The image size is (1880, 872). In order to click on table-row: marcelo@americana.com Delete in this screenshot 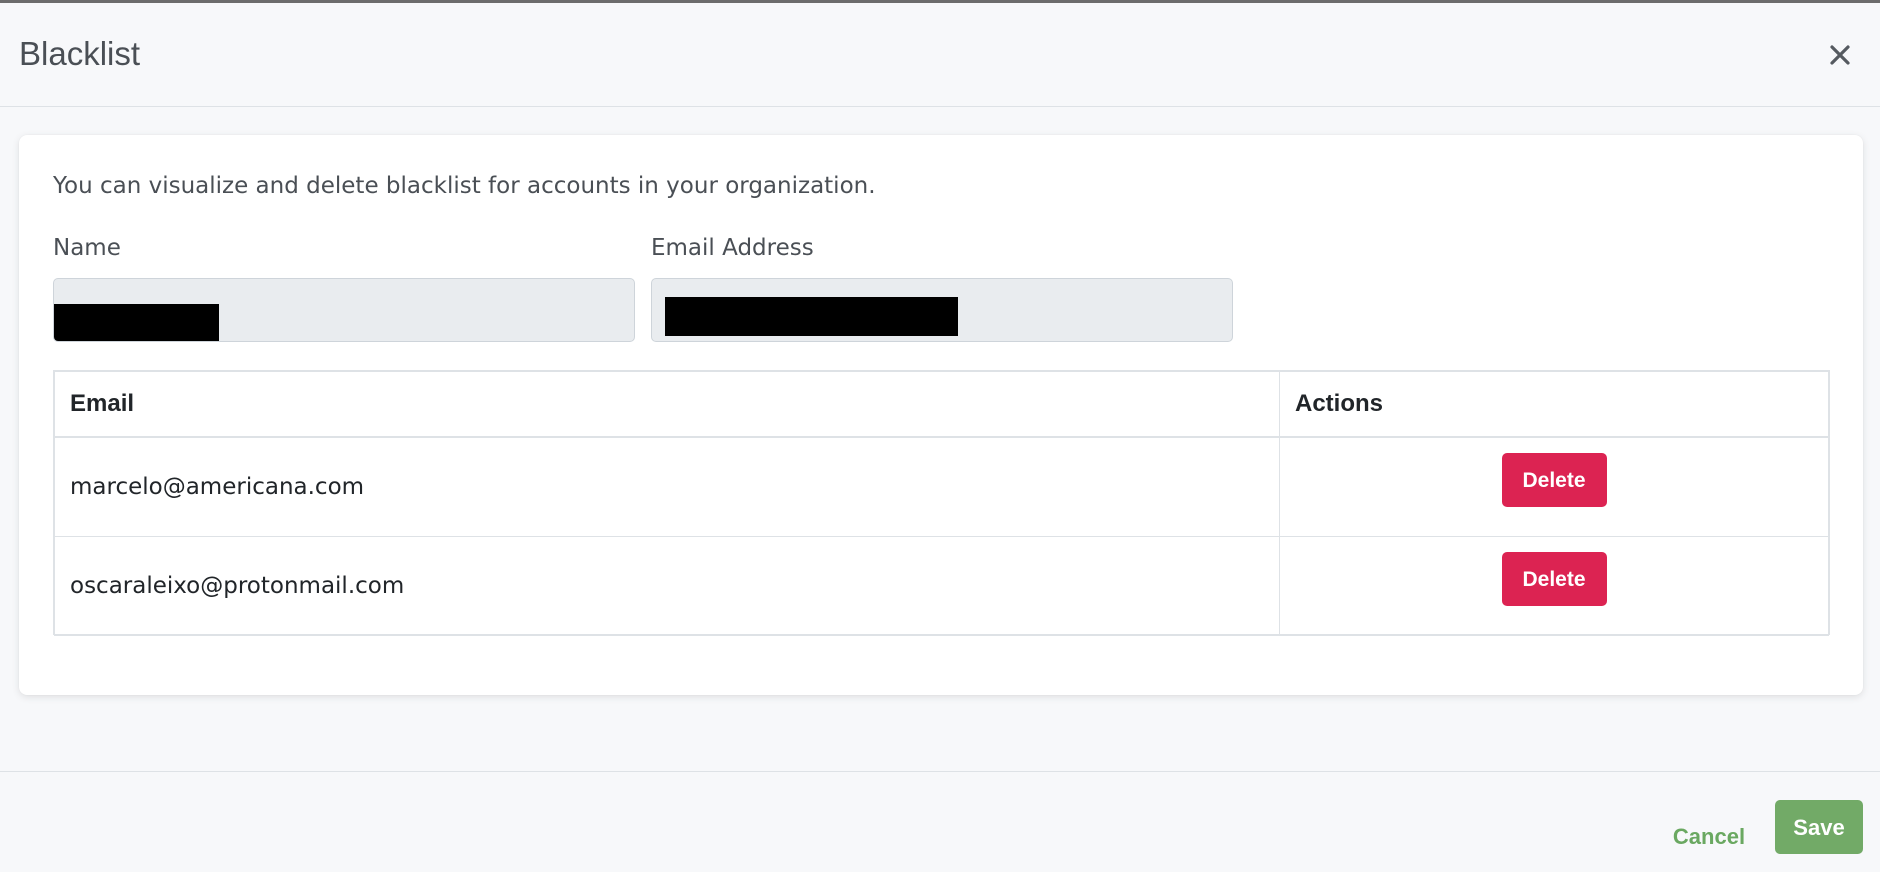, I will do `click(941, 486)`.